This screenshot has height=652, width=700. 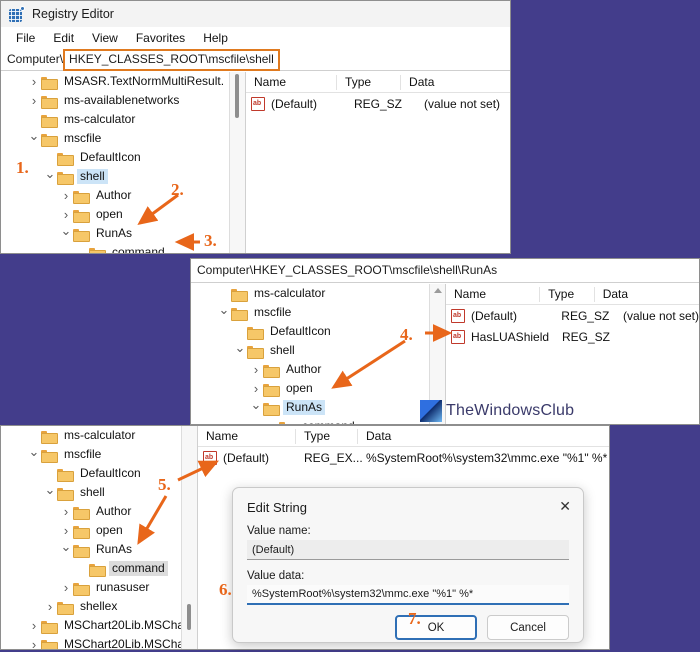 I want to click on tree-item-mschart20lib-mschart-2: MSChart20Lib.MSChart.2, so click(x=91, y=642).